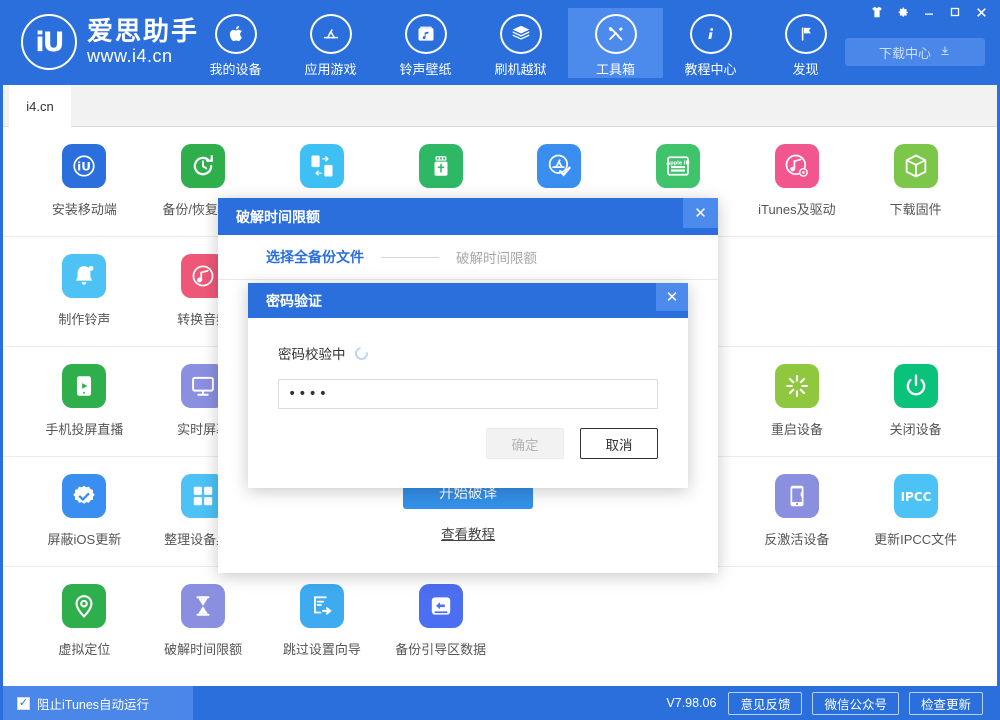 This screenshot has height=720, width=1000. Describe the element at coordinates (903, 12) in the screenshot. I see `gear-icon` at that location.